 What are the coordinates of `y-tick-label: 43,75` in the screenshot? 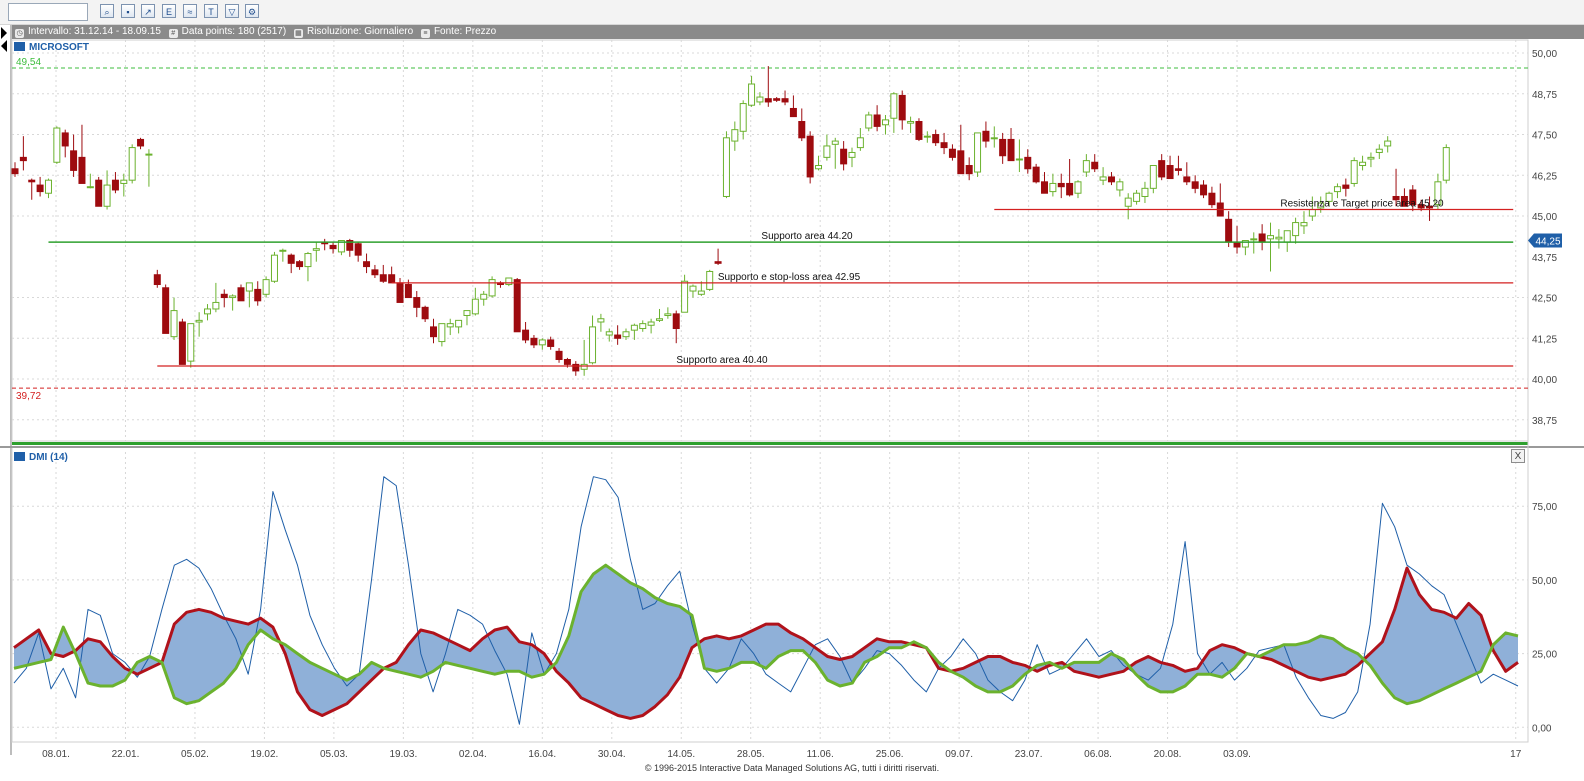 It's located at (1544, 258).